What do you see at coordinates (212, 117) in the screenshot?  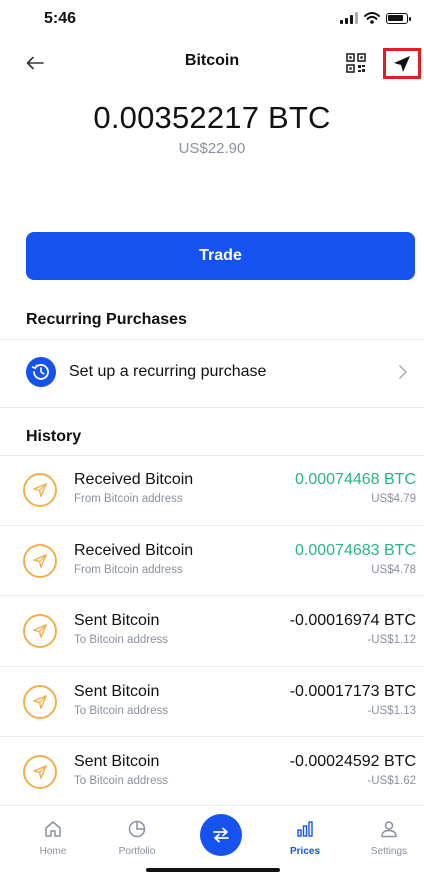 I see `crypto-balance: 0.00352217 BTC` at bounding box center [212, 117].